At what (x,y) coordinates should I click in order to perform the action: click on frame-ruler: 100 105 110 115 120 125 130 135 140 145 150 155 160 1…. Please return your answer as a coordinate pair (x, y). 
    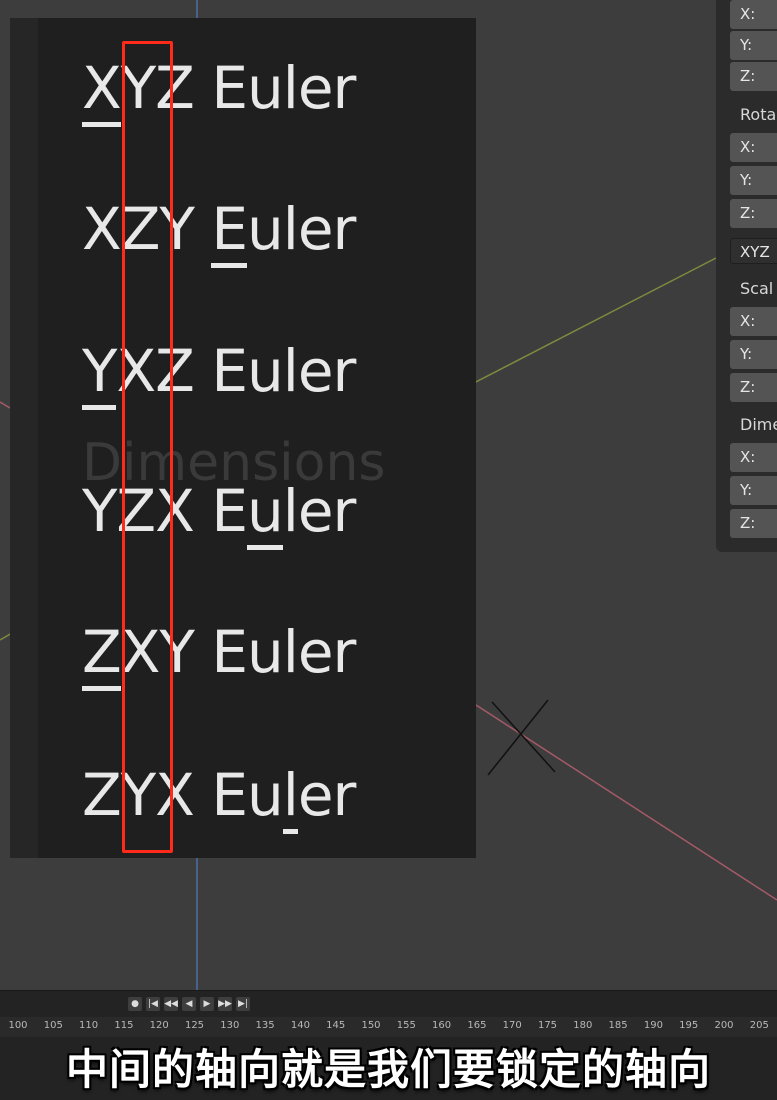
    Looking at the image, I should click on (388, 1027).